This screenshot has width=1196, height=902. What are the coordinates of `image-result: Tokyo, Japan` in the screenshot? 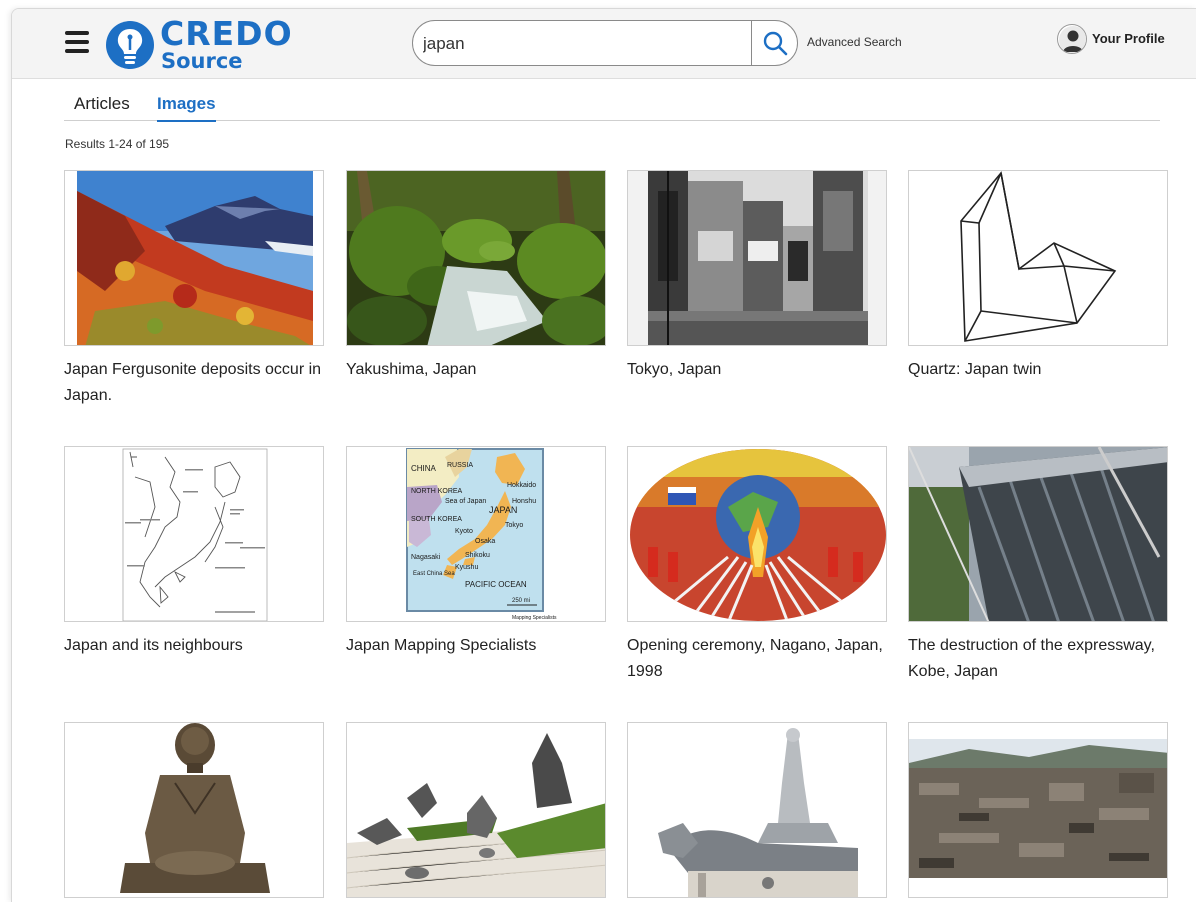 It's located at (757, 276).